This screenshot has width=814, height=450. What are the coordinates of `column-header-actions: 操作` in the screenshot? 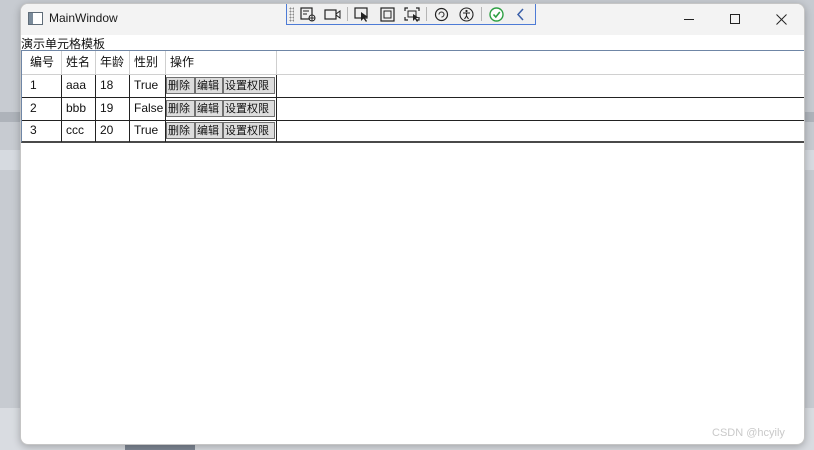 It's located at (221, 62).